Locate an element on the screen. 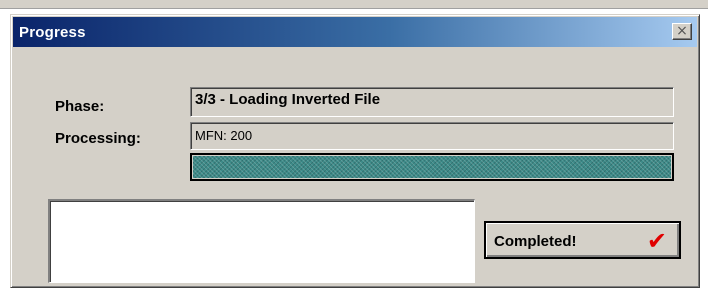 This screenshot has height=294, width=708. window-title: Progress is located at coordinates (52, 32).